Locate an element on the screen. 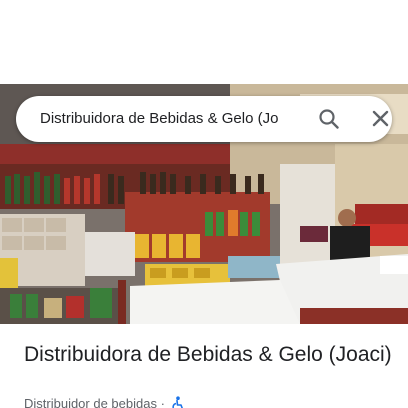 The image size is (408, 408). wheelchair-accessible-icon is located at coordinates (178, 402).